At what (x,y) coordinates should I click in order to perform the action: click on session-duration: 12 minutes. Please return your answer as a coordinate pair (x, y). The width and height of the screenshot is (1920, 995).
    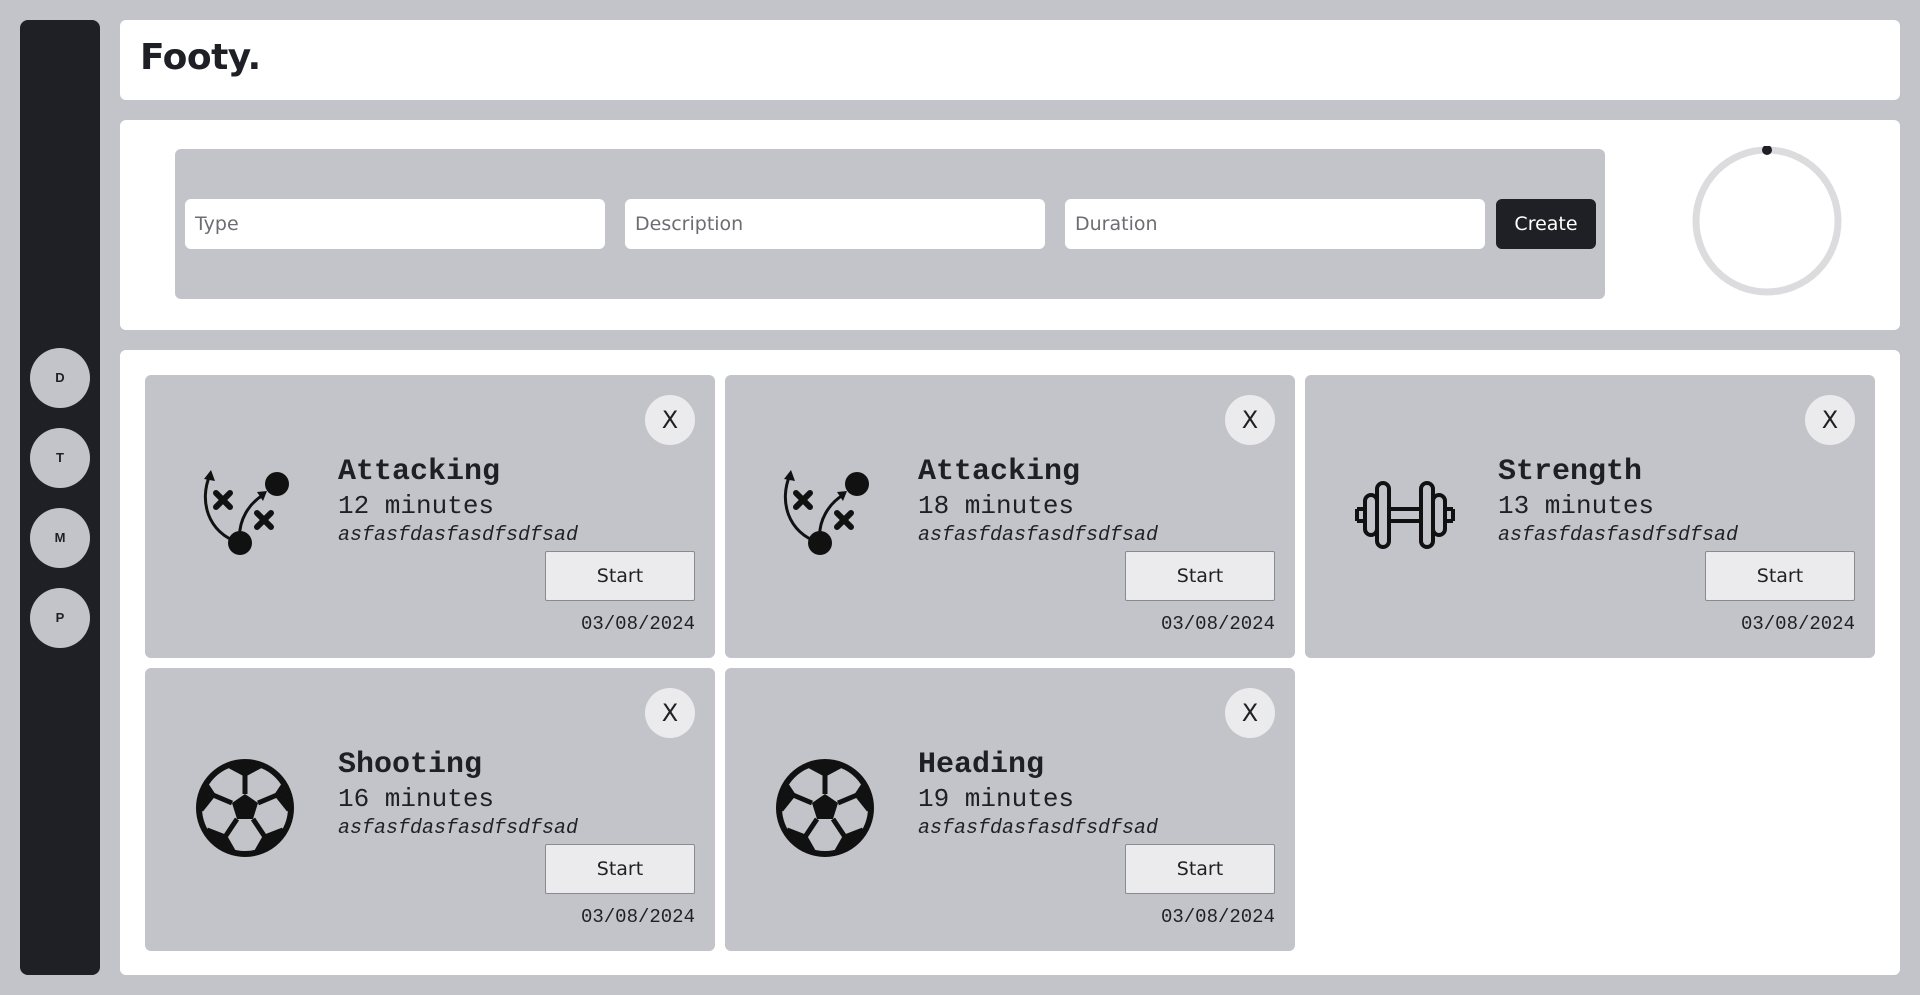
    Looking at the image, I should click on (416, 506).